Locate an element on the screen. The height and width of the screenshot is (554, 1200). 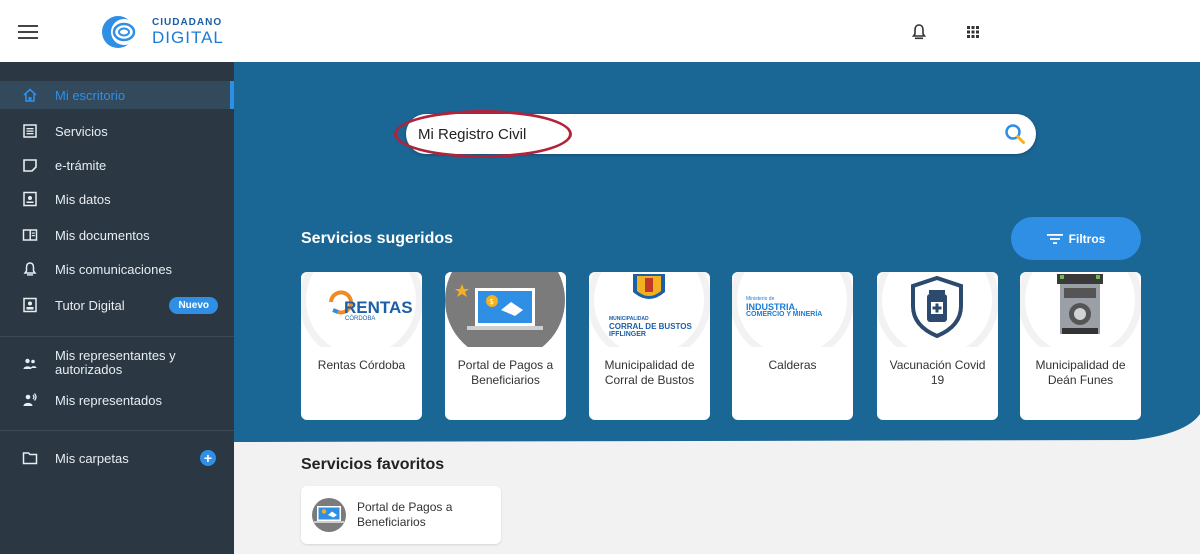
id-card-icon is located at coordinates (30, 199).